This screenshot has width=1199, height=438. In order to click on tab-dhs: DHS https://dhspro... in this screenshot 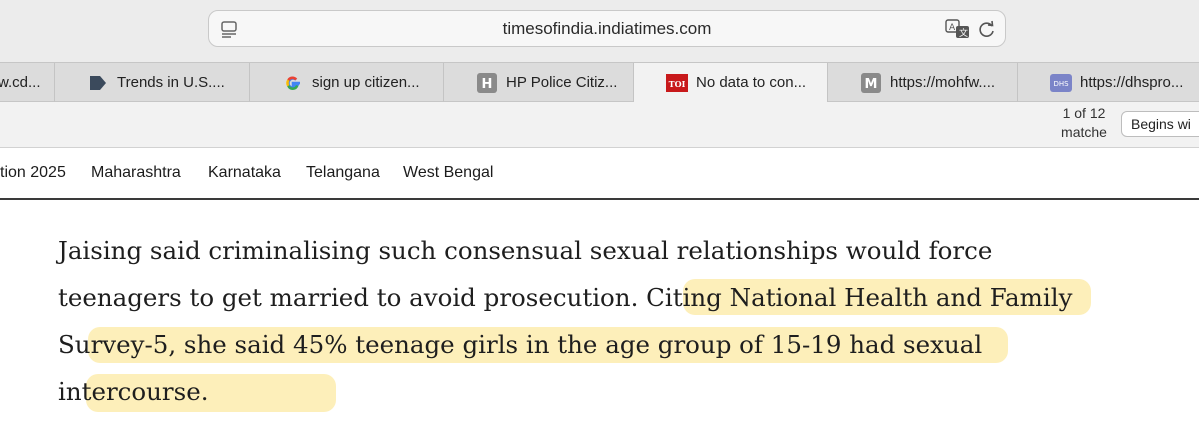, I will do `click(1108, 82)`.